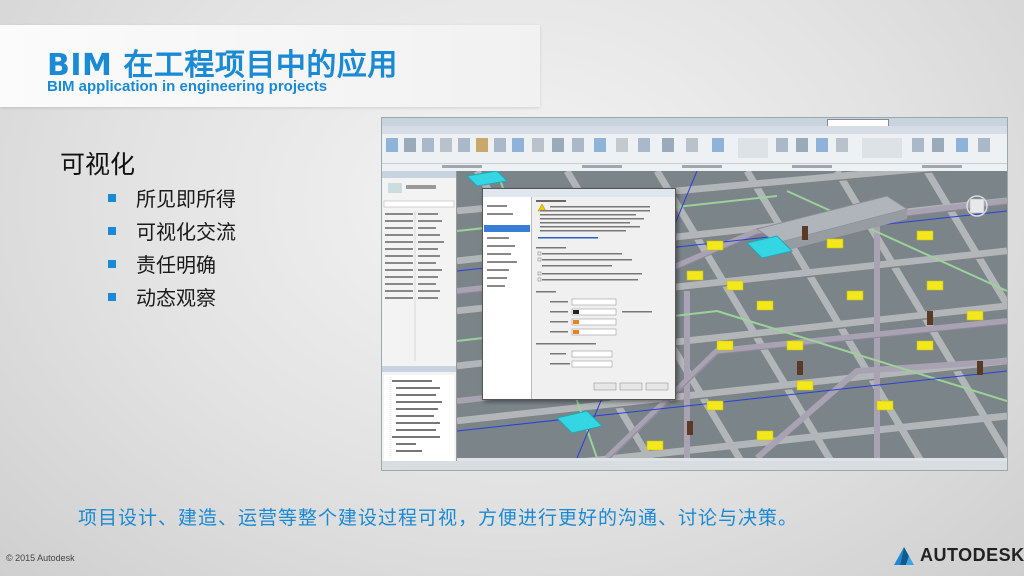 This screenshot has height=576, width=1024. Describe the element at coordinates (972, 555) in the screenshot. I see `autodesk-wordmark: AUTODESK` at that location.